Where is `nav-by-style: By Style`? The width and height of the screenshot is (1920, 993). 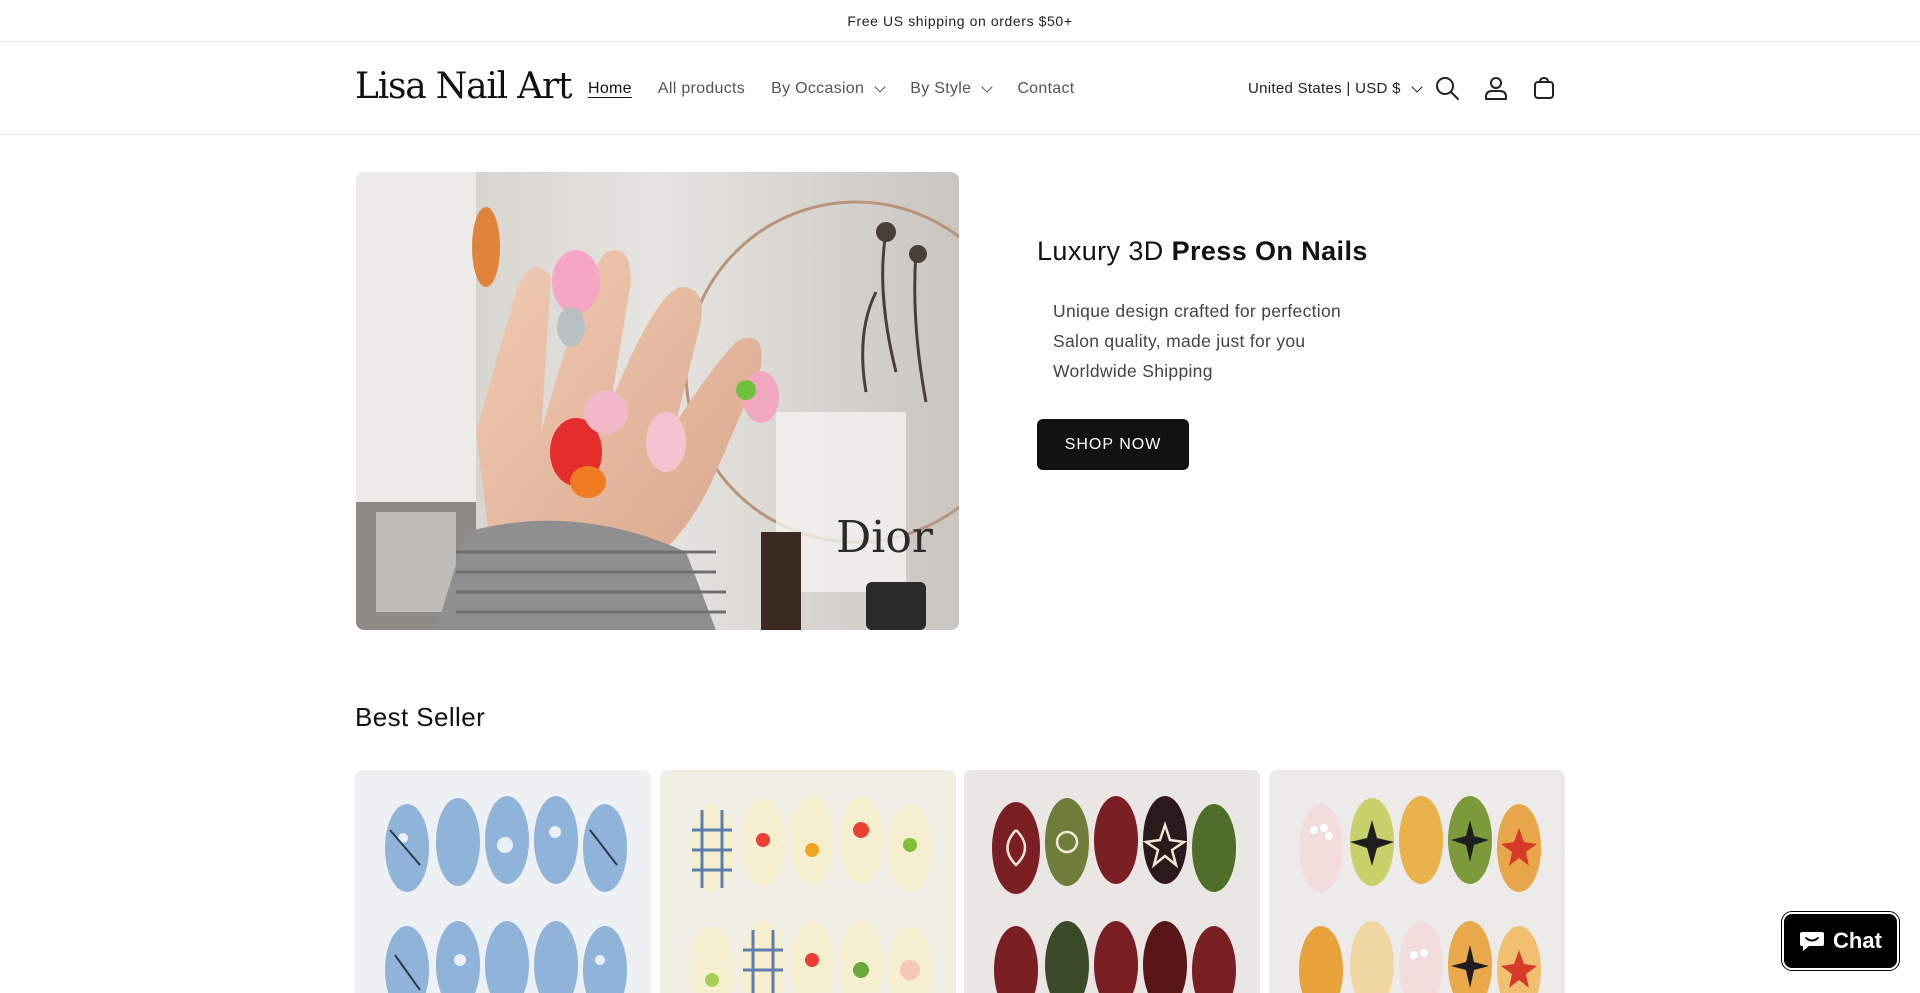 nav-by-style: By Style is located at coordinates (951, 88).